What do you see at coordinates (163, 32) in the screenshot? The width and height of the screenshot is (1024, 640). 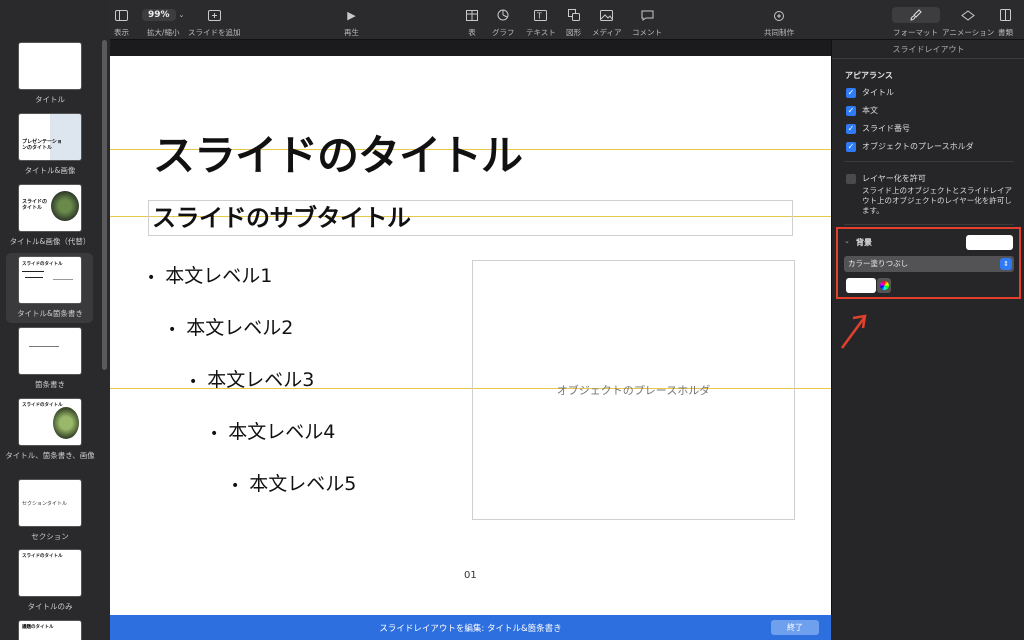 I see `toolbar-label: 拡大/縮小` at bounding box center [163, 32].